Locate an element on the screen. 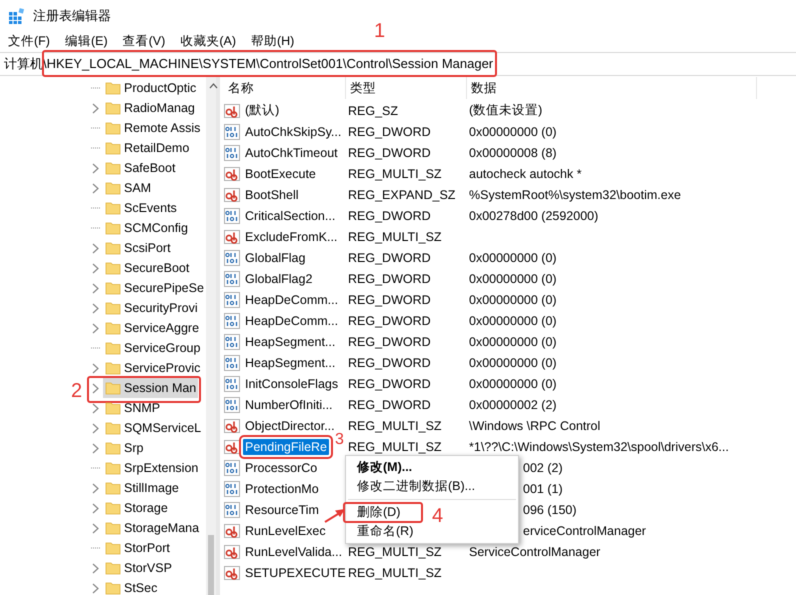 This screenshot has height=595, width=796. binary-value-icon is located at coordinates (232, 404).